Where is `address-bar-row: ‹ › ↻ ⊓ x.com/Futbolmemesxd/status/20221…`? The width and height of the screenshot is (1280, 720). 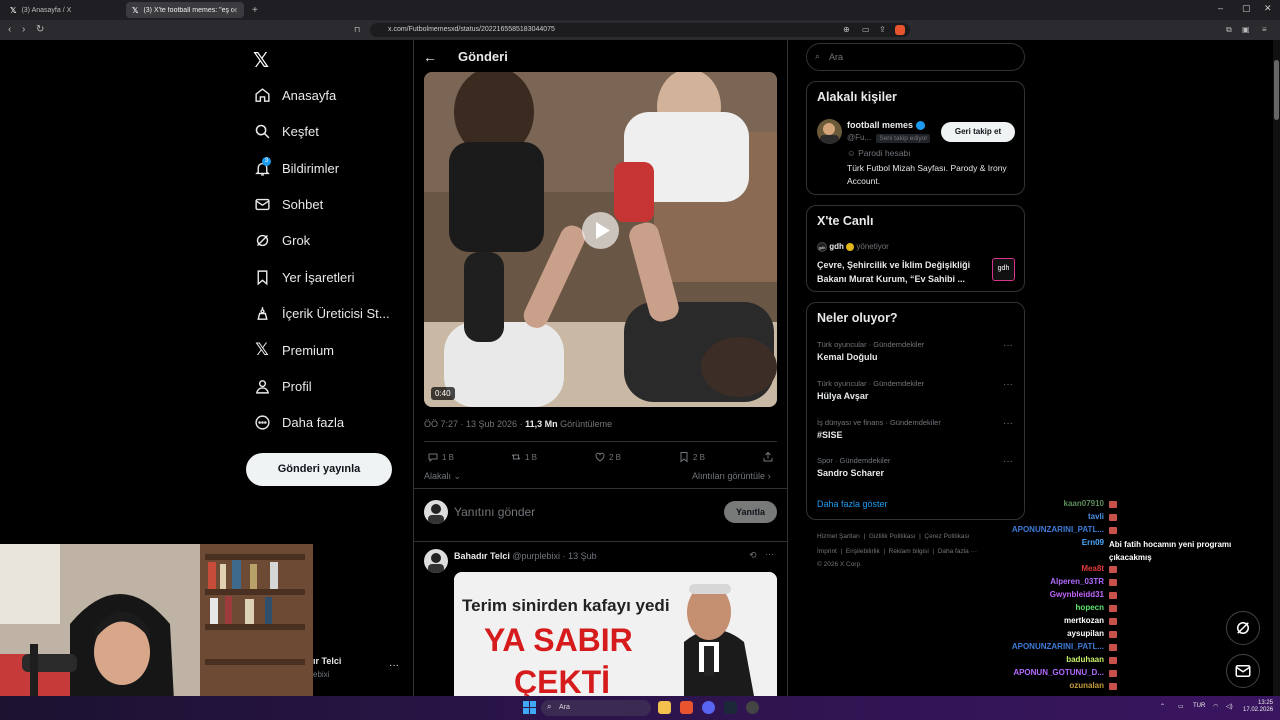
address-bar-row: ‹ › ↻ ⊓ x.com/Futbolmemesxd/status/20221… is located at coordinates (640, 30).